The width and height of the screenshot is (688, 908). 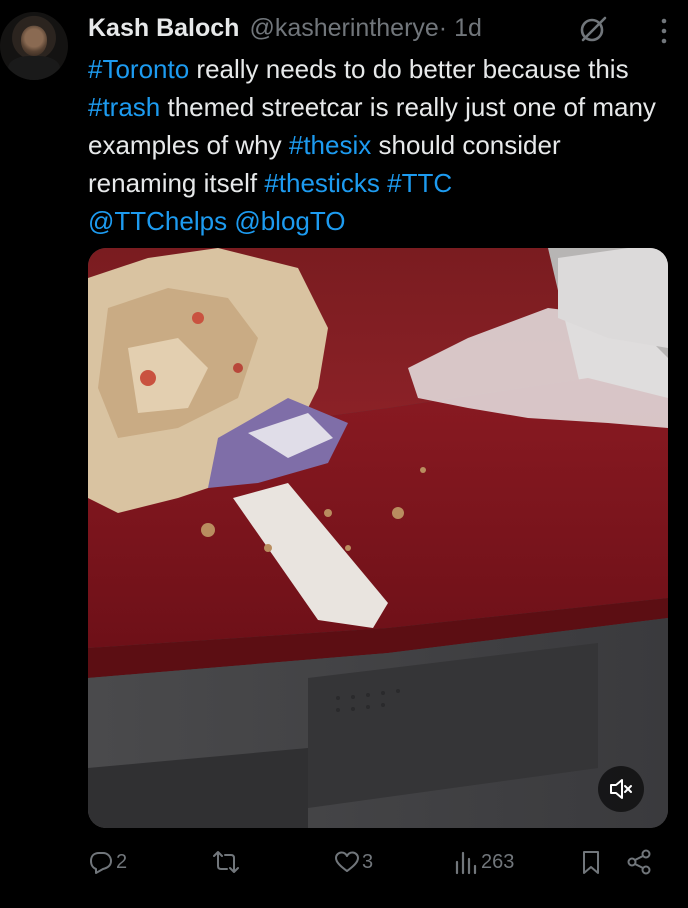 I want to click on like-button: 3, so click(x=353, y=862).